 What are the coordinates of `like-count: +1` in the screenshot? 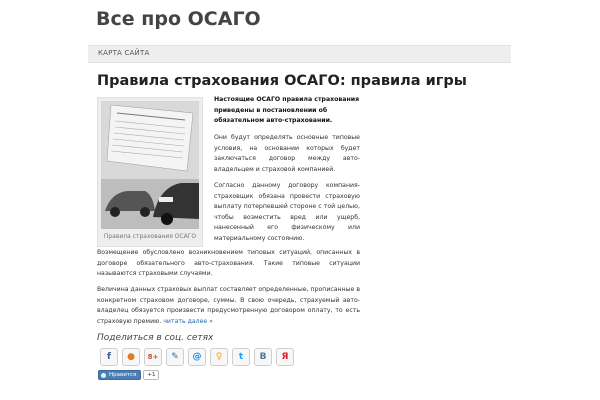 It's located at (151, 375).